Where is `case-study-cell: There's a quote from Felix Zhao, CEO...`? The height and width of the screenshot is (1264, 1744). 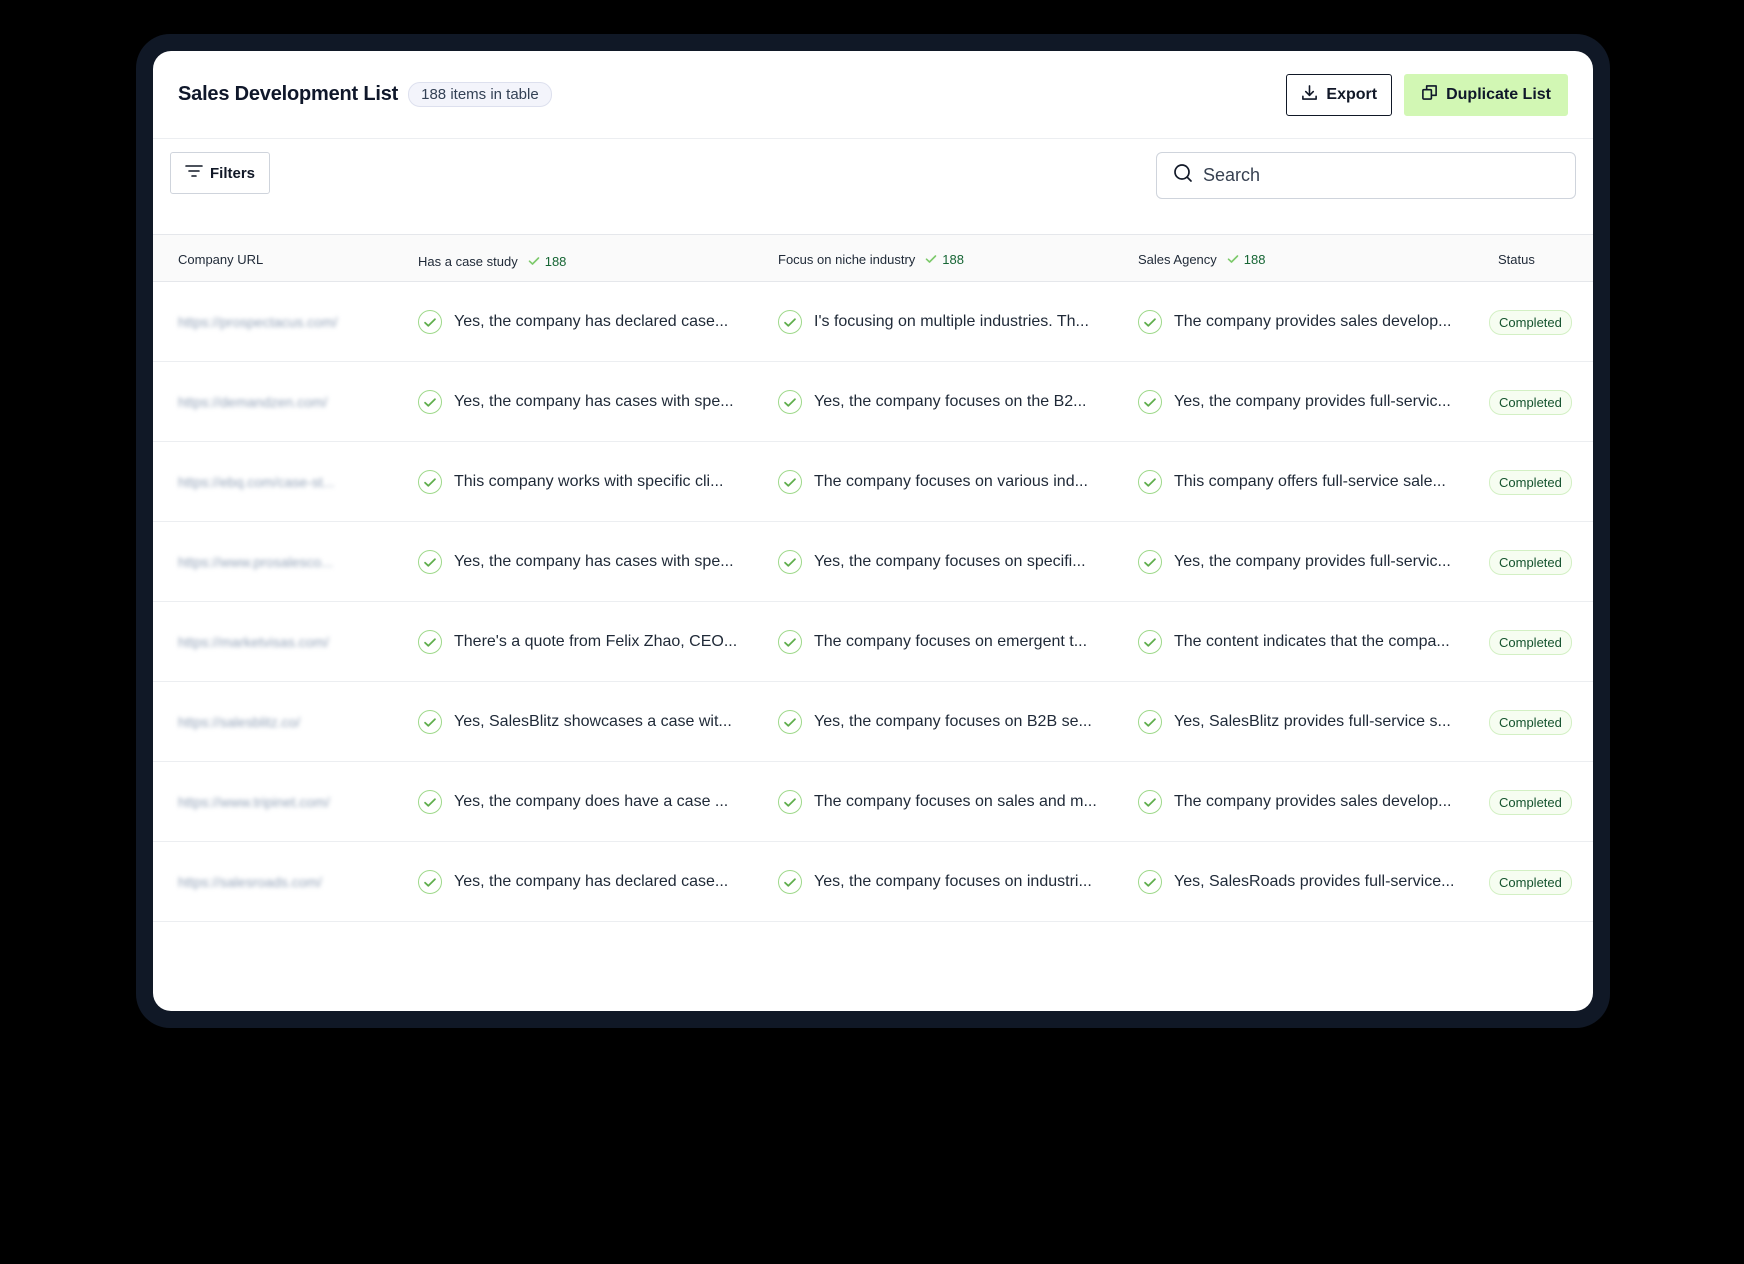 case-study-cell: There's a quote from Felix Zhao, CEO... is located at coordinates (577, 642).